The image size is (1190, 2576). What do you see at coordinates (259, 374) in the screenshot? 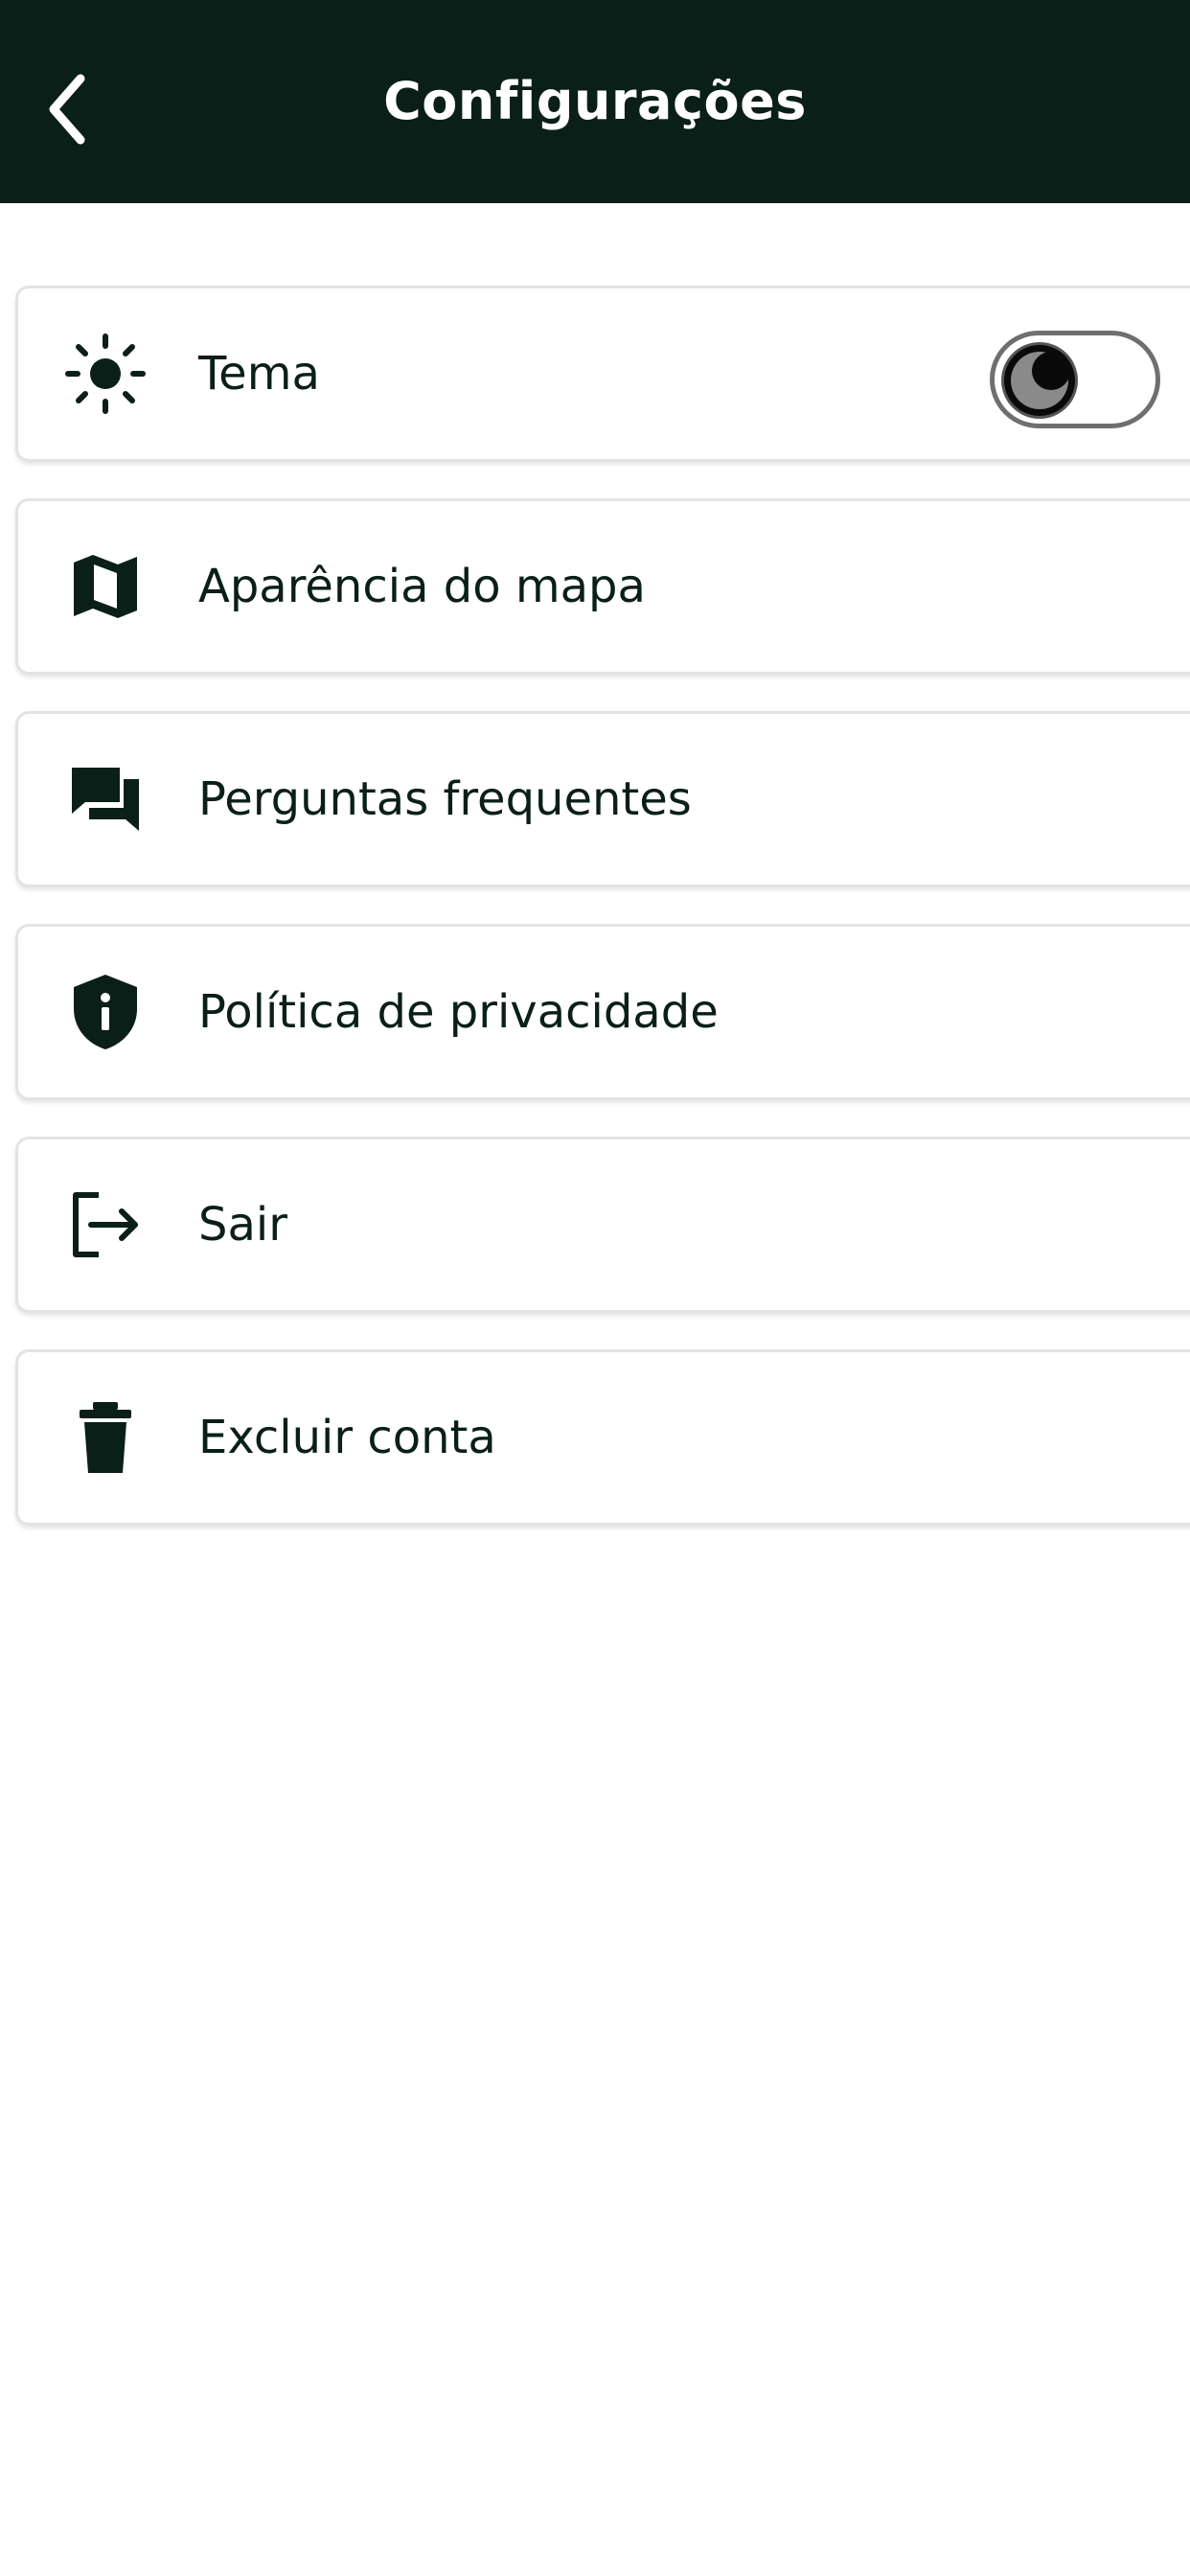
I see `settings-item-label: Tema` at bounding box center [259, 374].